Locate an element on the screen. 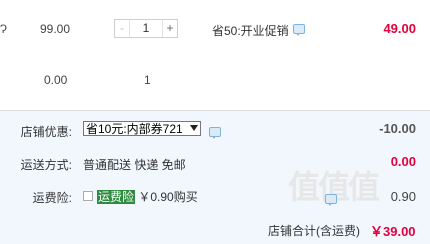  shop-total-label: 店铺合计(含运费) is located at coordinates (314, 231).